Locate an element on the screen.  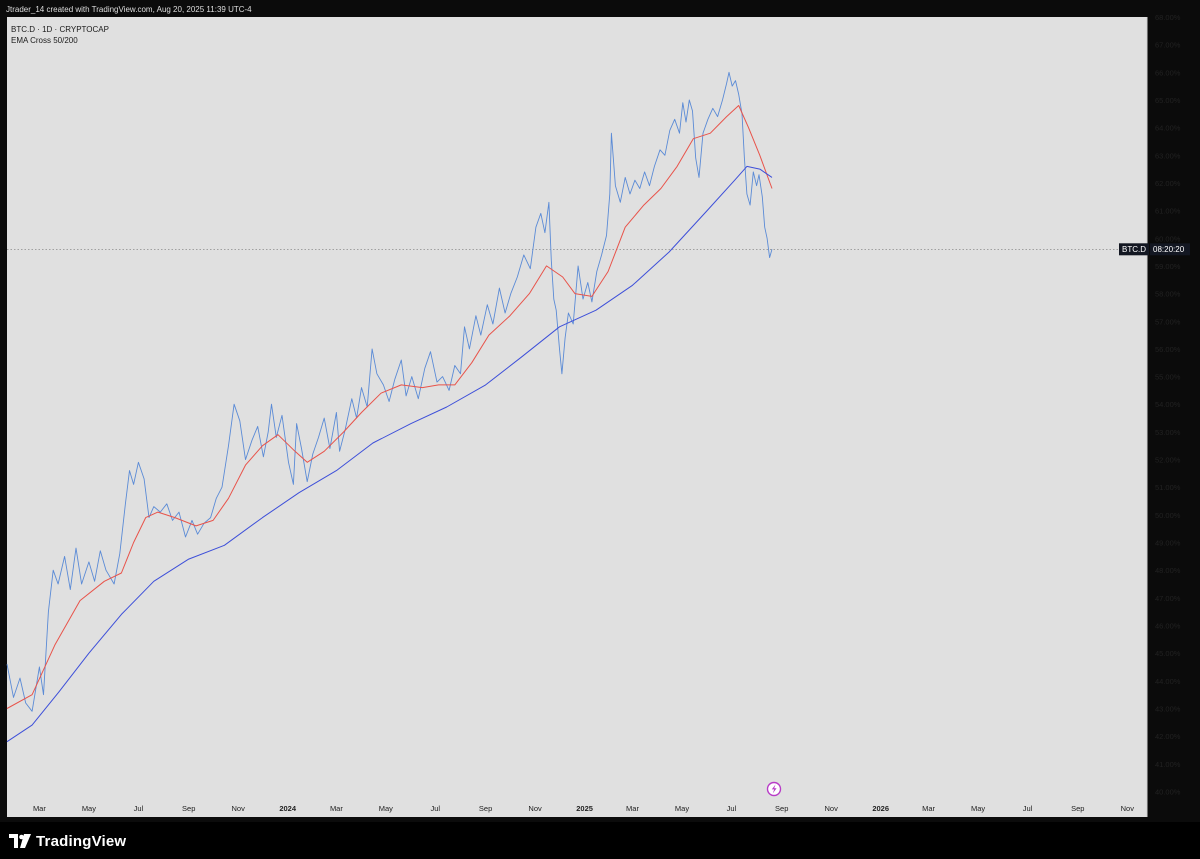
price-label-countdown: 08:20:20 is located at coordinates (1169, 249).